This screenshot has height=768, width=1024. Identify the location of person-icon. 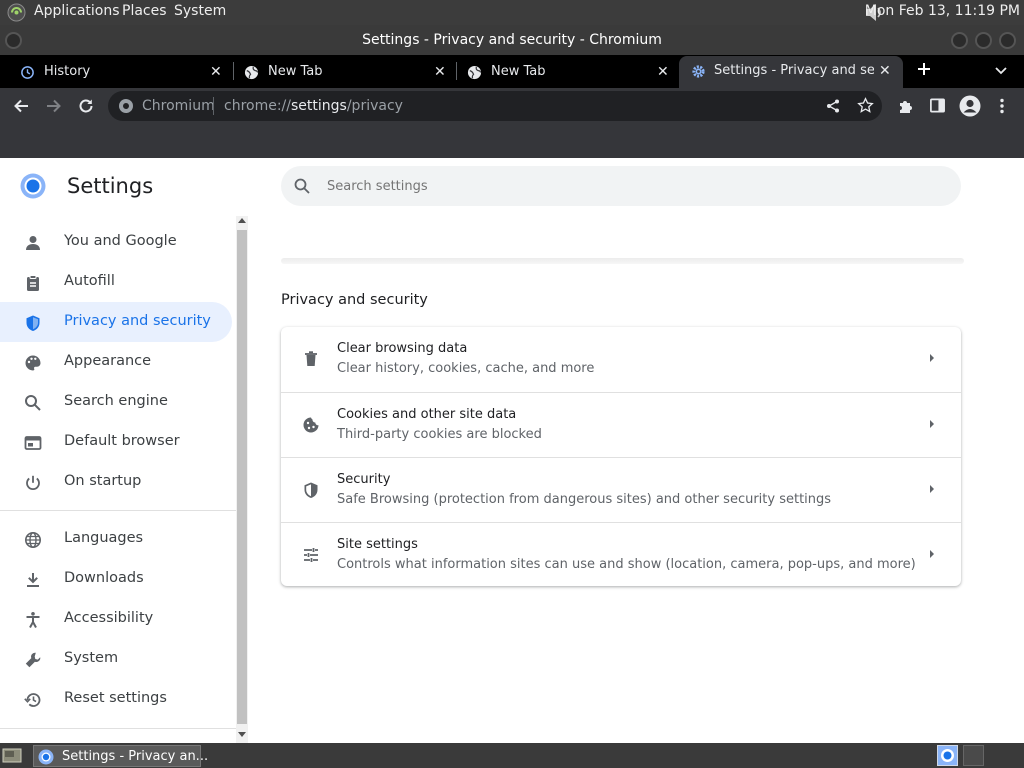
(33, 243).